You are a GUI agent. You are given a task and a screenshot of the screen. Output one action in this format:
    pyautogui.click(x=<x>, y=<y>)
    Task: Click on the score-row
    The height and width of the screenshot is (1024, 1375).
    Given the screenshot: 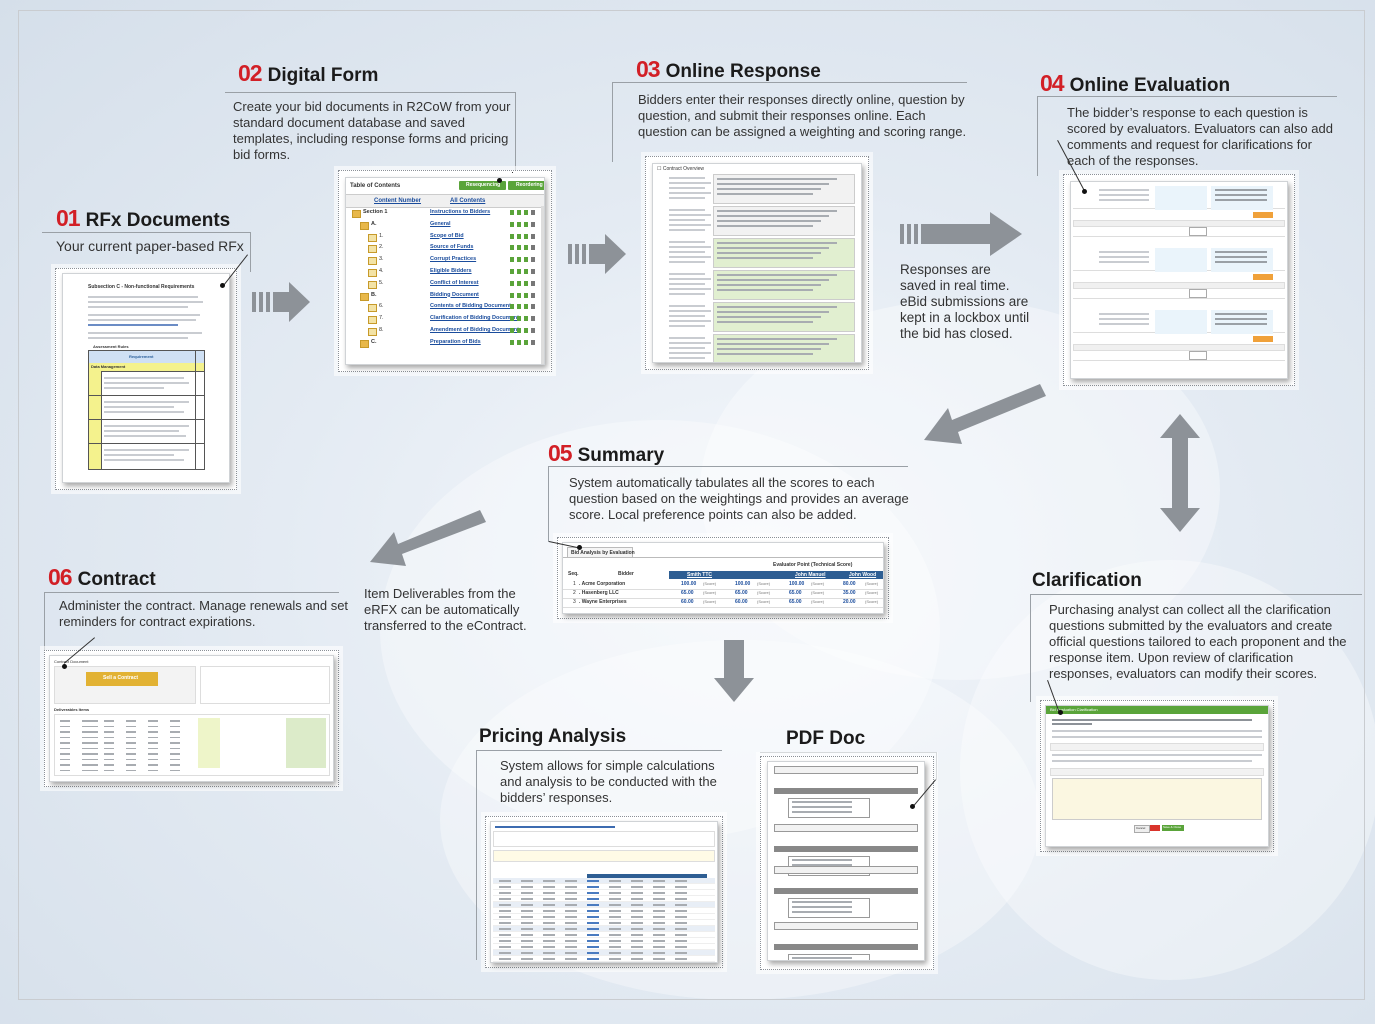 What is the action you would take?
    pyautogui.click(x=1179, y=355)
    